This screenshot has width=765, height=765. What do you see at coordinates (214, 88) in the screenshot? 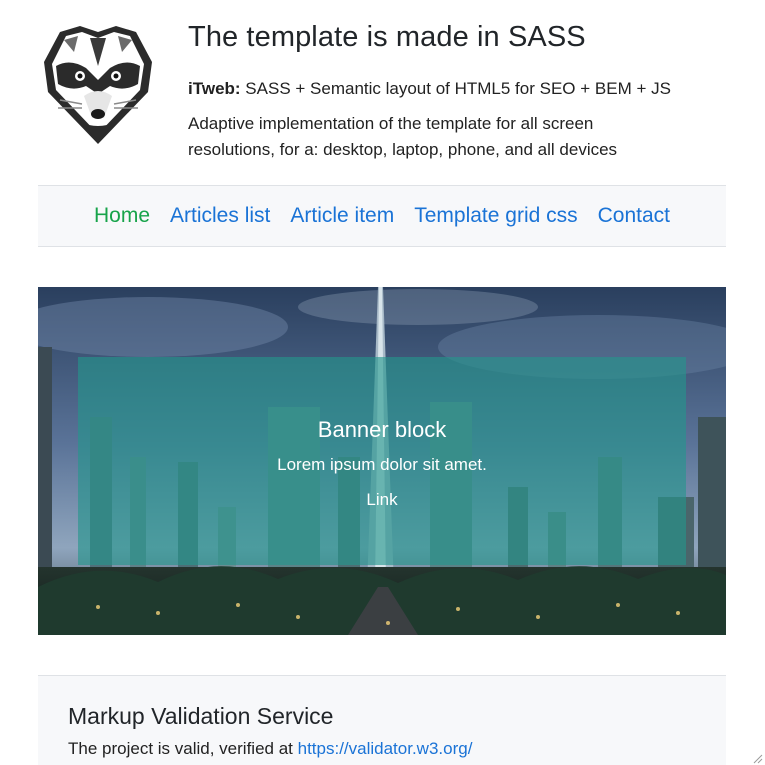
I see `tagline-brand: iTweb:` at bounding box center [214, 88].